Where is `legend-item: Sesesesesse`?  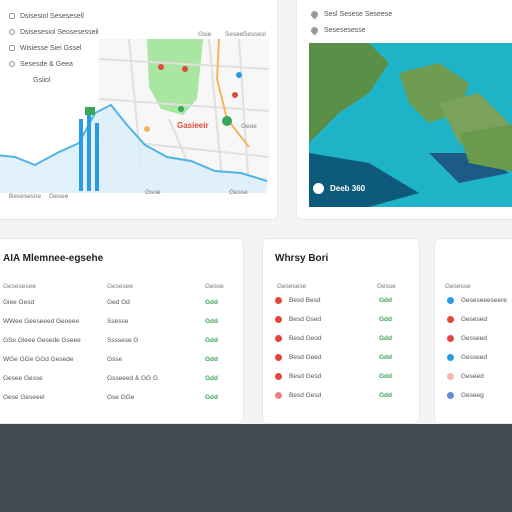
legend-item: Sesesesesse is located at coordinates (337, 30).